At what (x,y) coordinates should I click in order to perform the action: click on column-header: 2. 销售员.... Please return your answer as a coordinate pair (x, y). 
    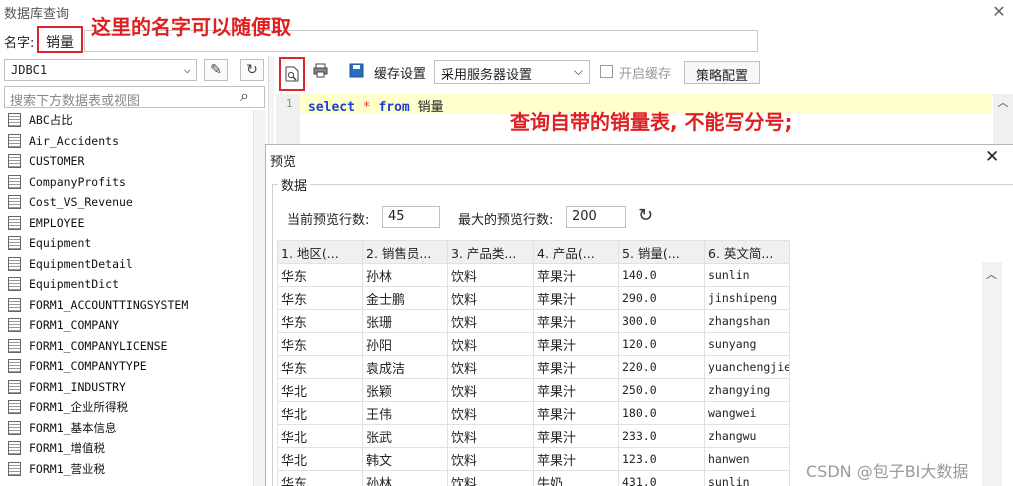
    Looking at the image, I should click on (405, 252).